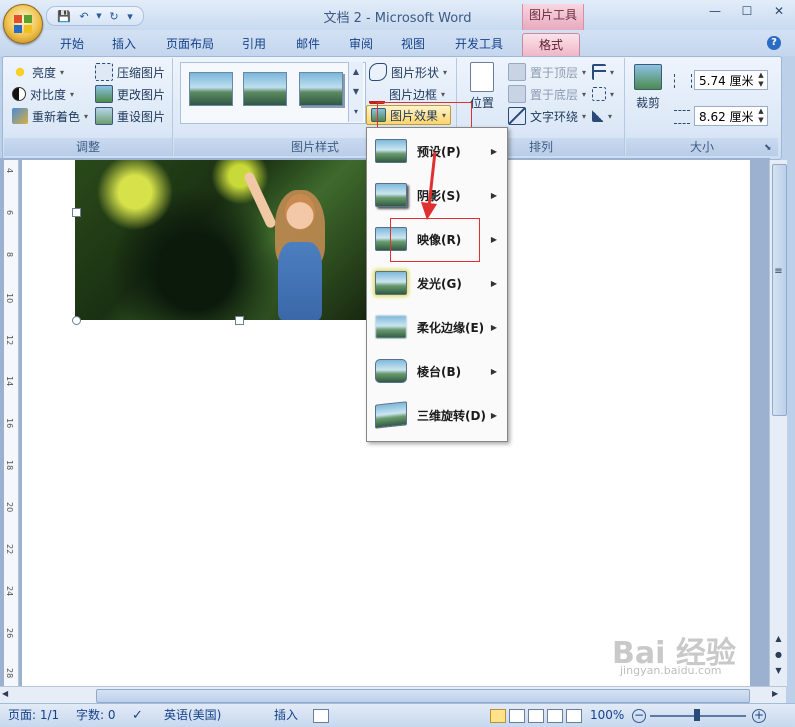 Image resolution: width=795 pixels, height=727 pixels. I want to click on tab-references: 引用, so click(254, 44).